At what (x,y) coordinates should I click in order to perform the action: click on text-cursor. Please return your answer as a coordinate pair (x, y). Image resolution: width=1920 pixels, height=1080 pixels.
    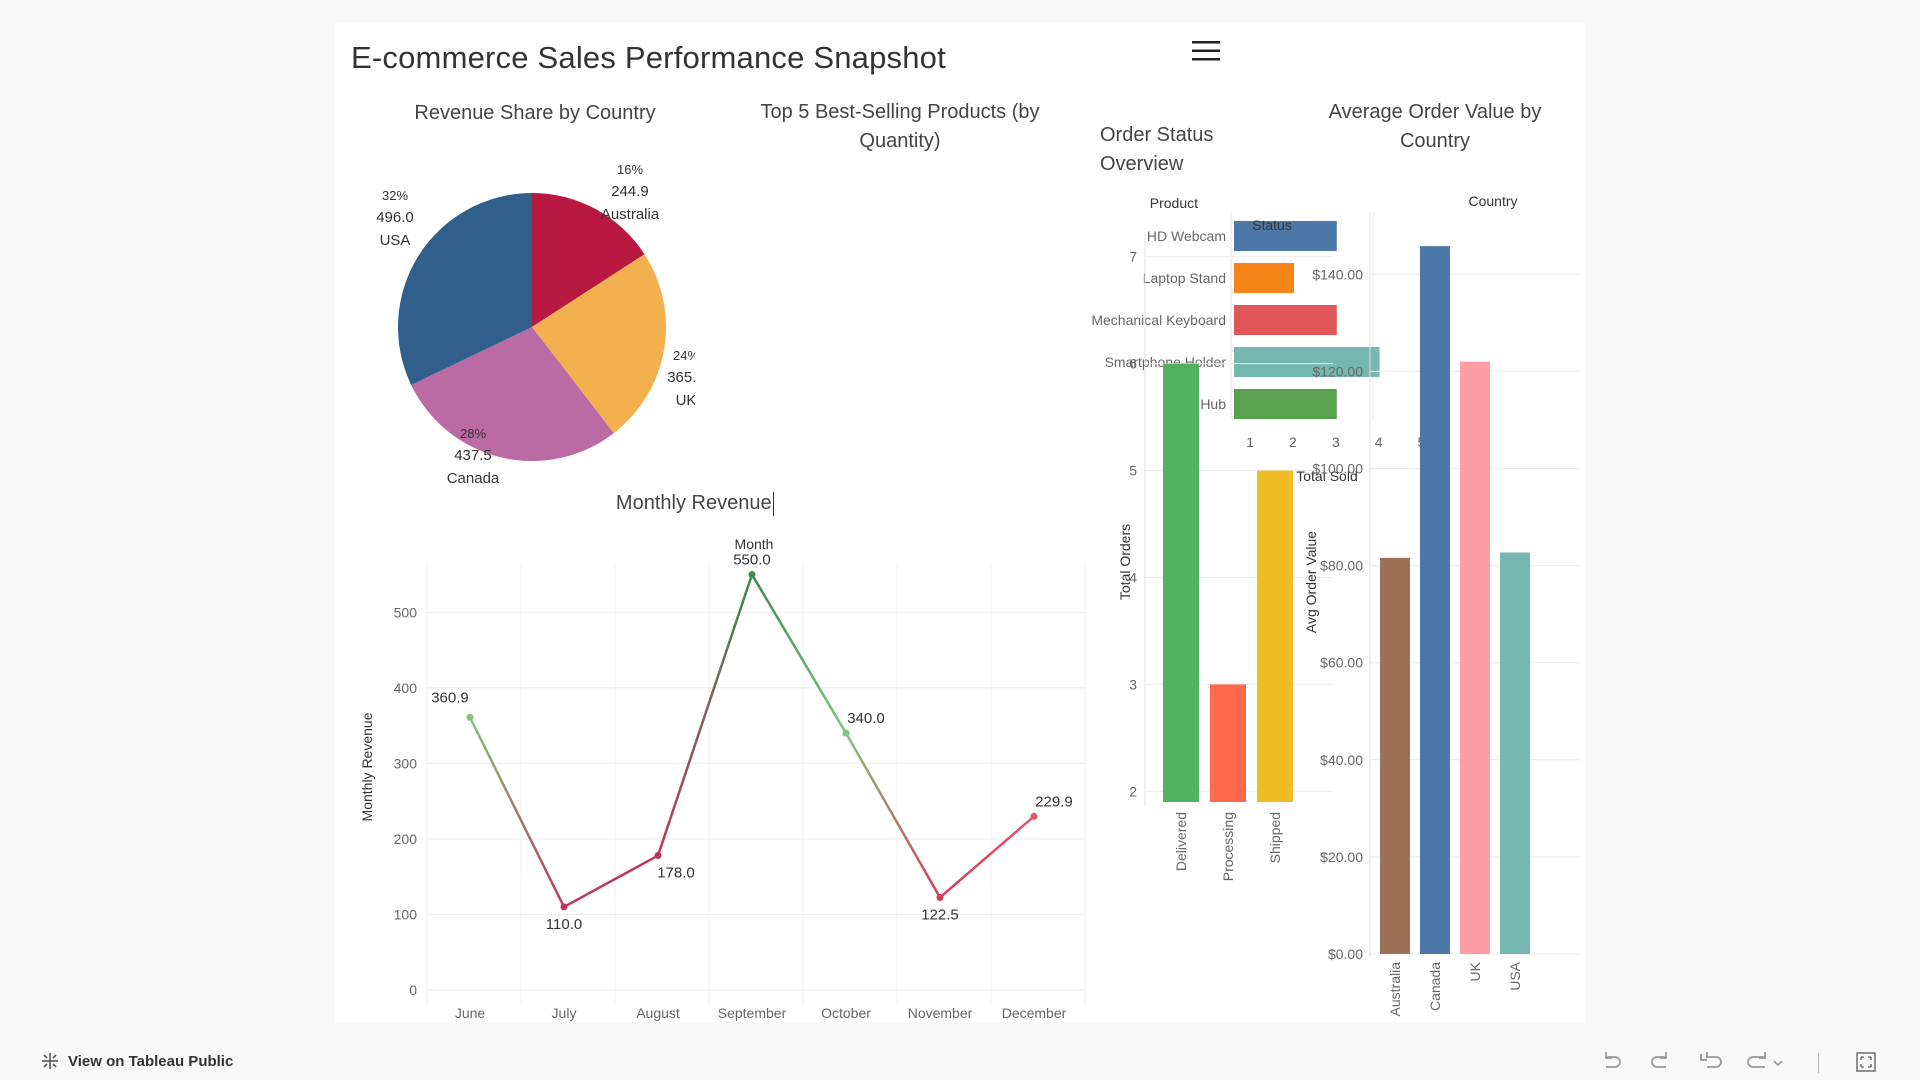
    Looking at the image, I should click on (773, 503).